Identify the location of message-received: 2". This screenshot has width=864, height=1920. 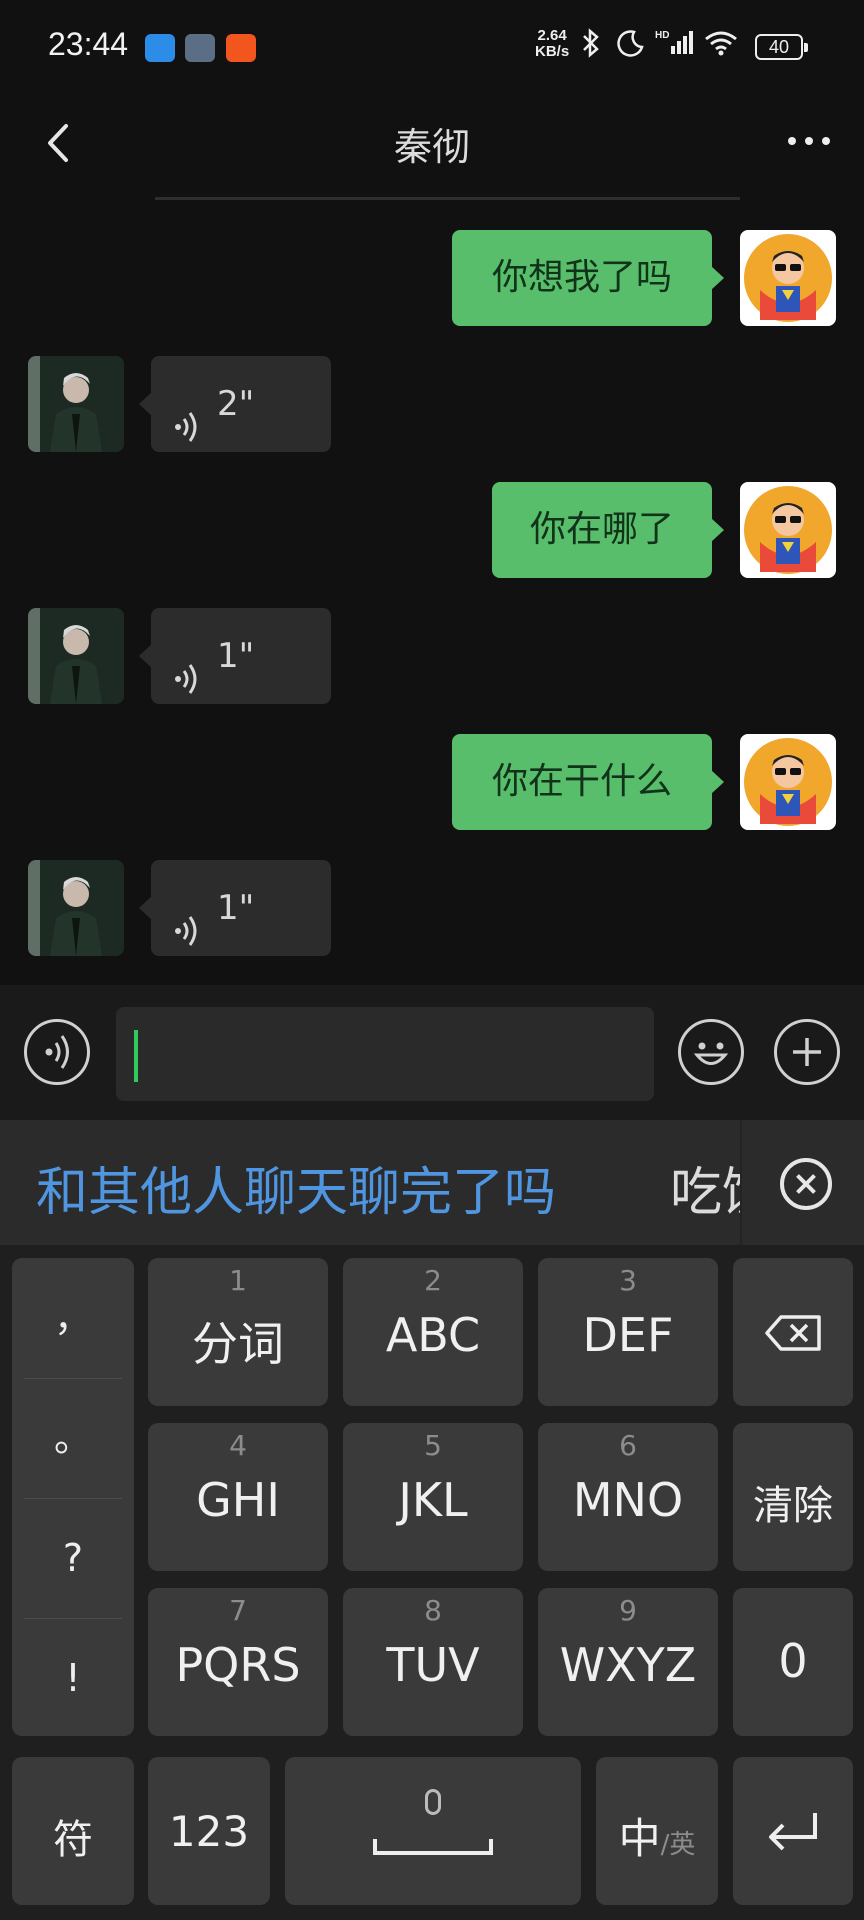
(432, 404).